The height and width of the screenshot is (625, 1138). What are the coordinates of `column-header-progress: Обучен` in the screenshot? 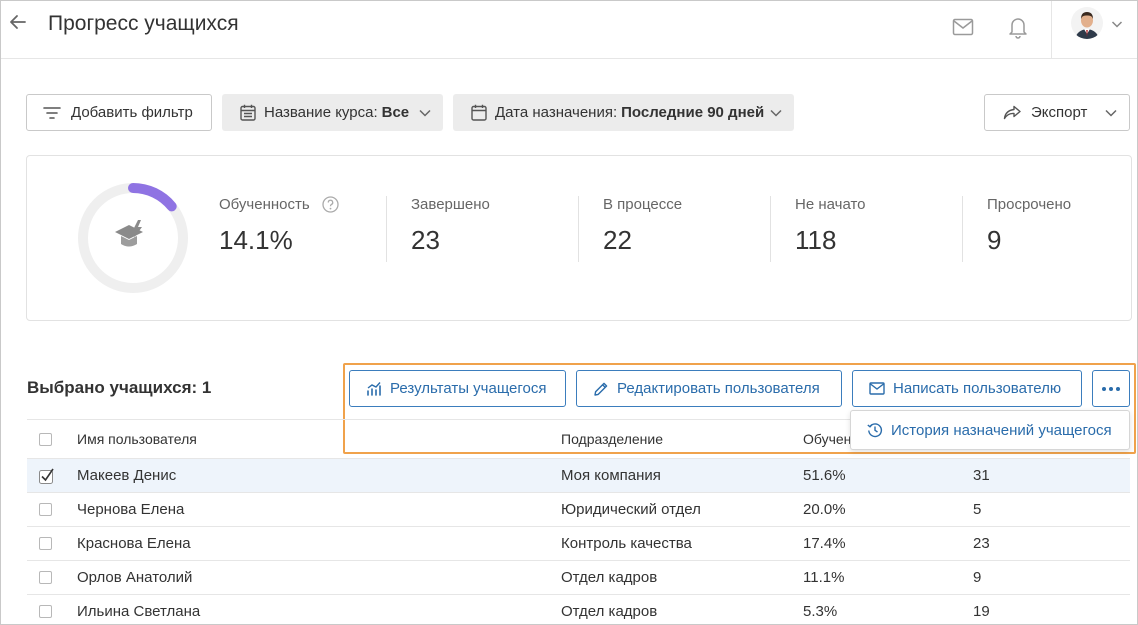 It's located at (827, 439).